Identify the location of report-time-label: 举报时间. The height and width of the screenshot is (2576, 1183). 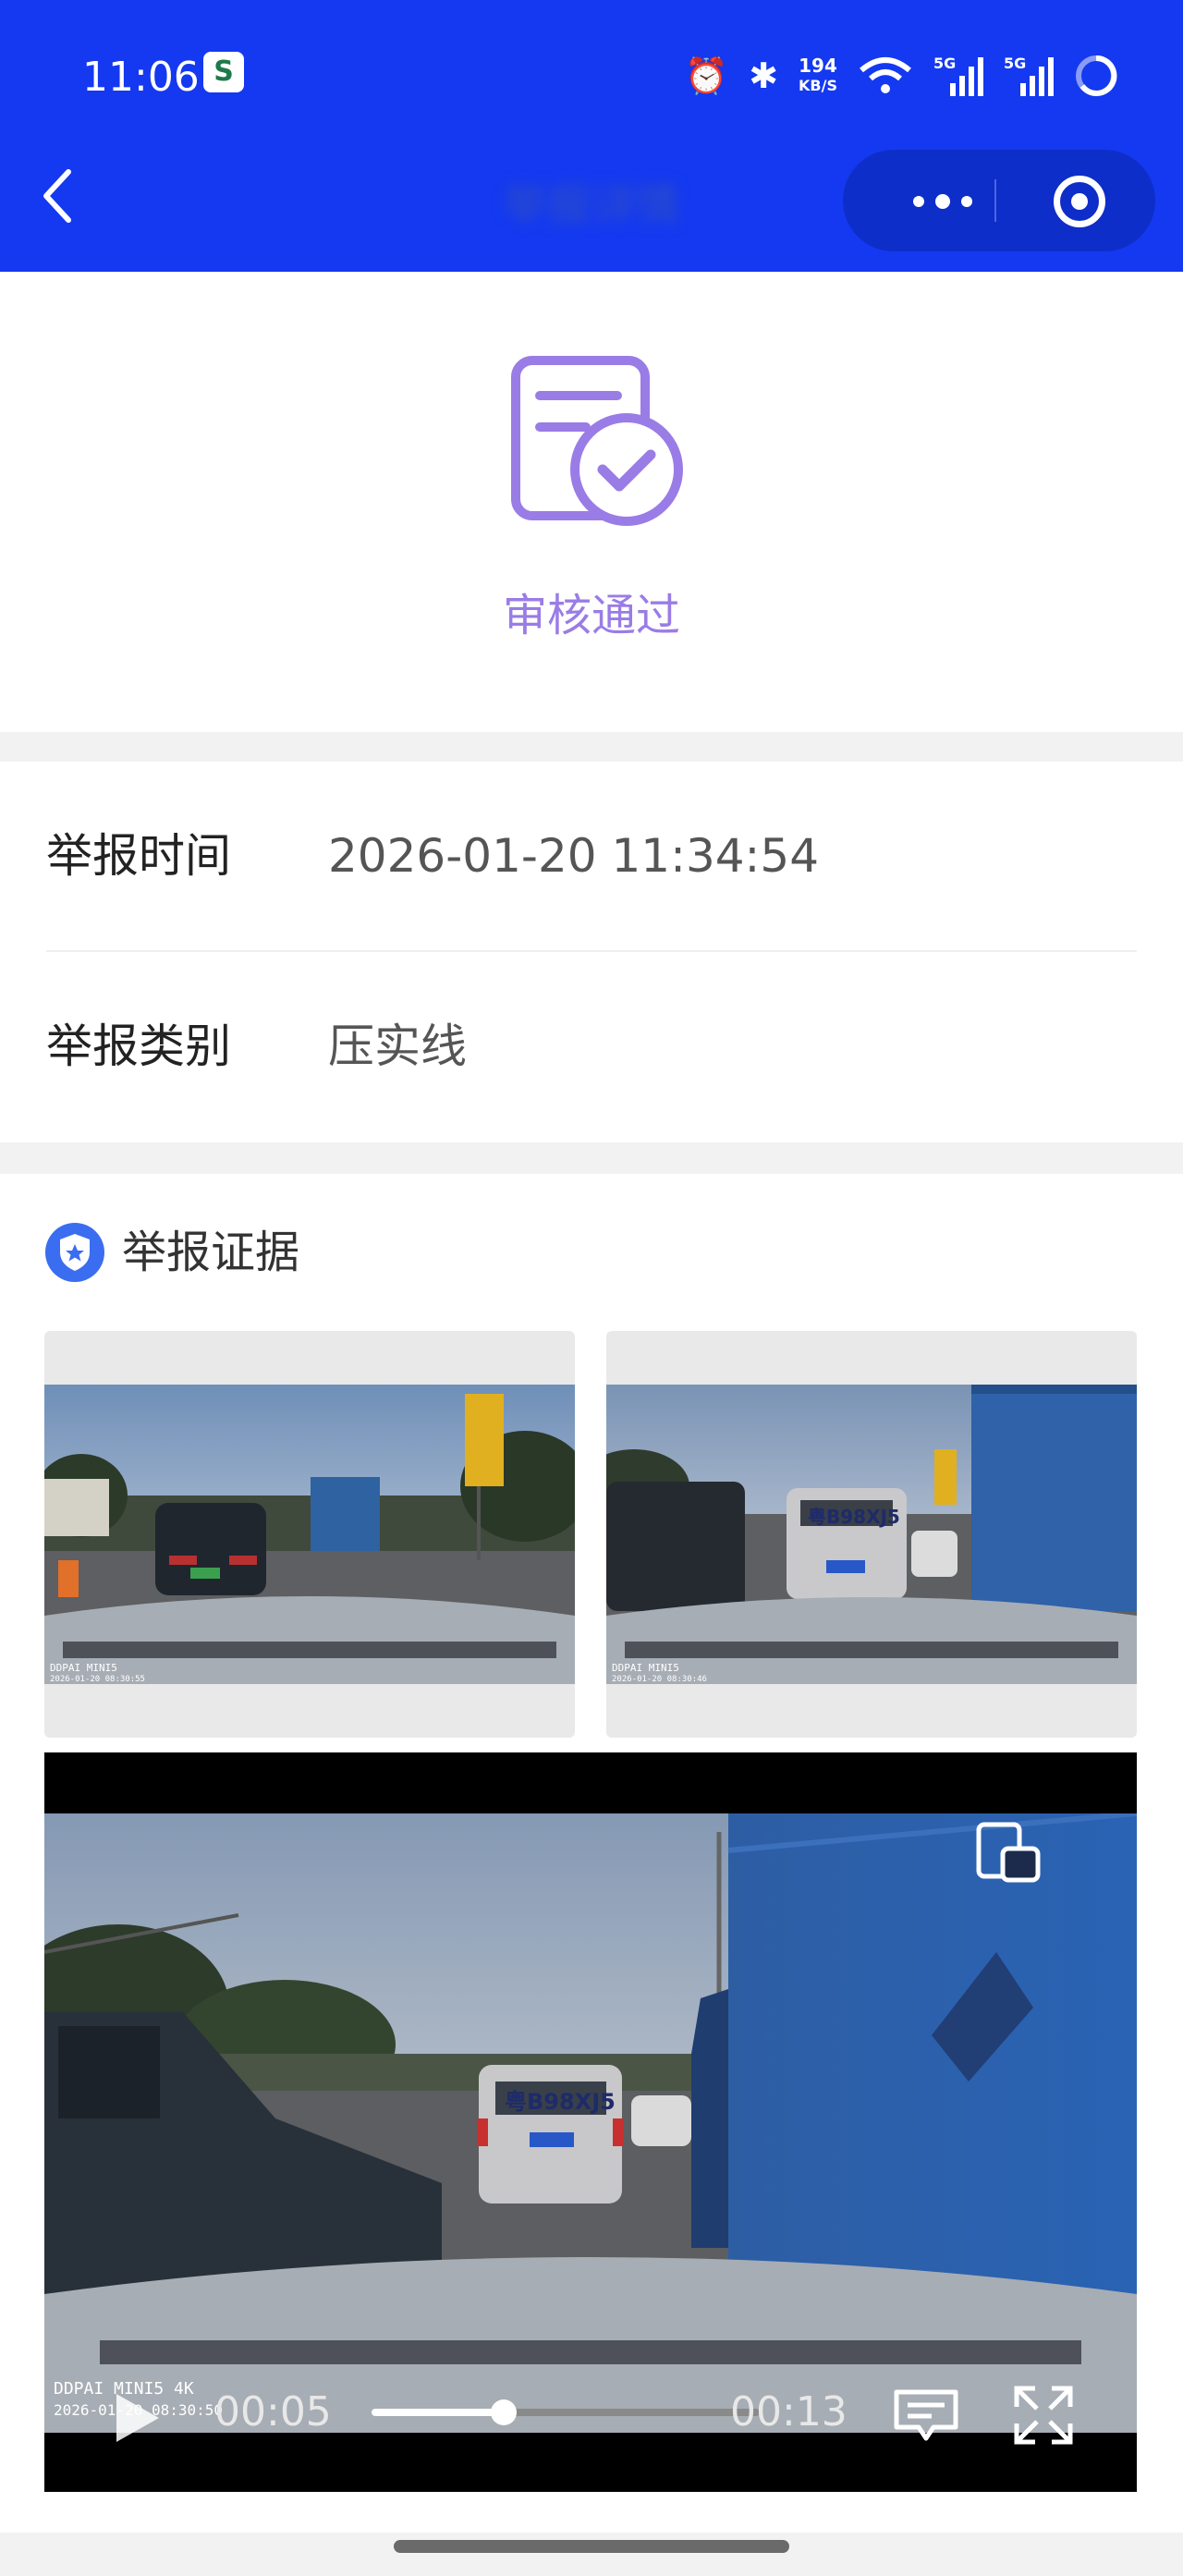
(138, 856).